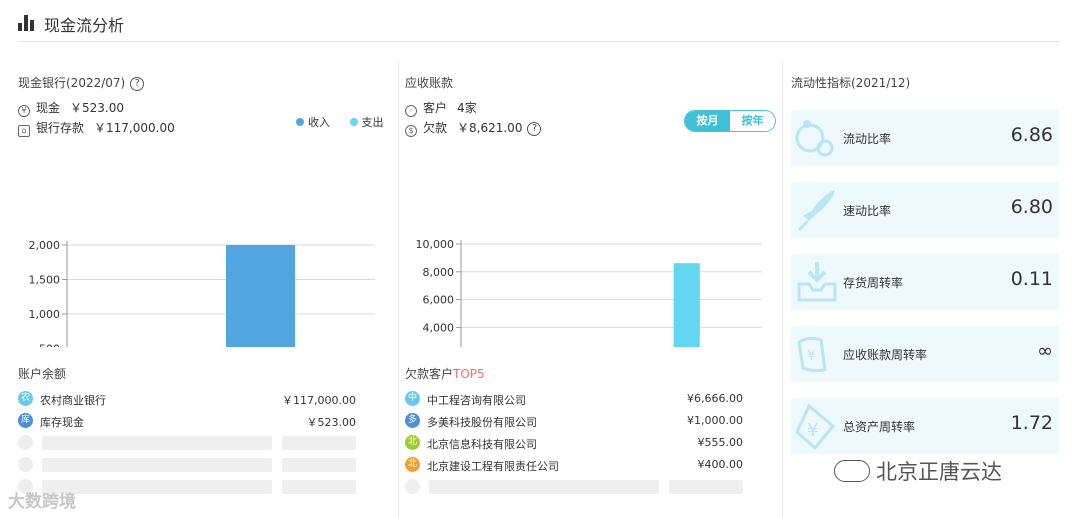  Describe the element at coordinates (411, 111) in the screenshot. I see `user-icon: ◦` at that location.